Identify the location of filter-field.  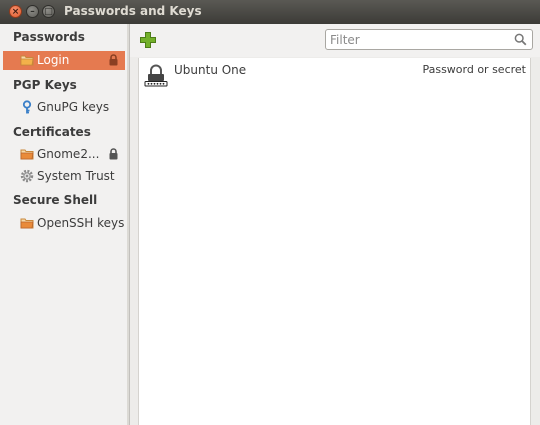
(429, 39).